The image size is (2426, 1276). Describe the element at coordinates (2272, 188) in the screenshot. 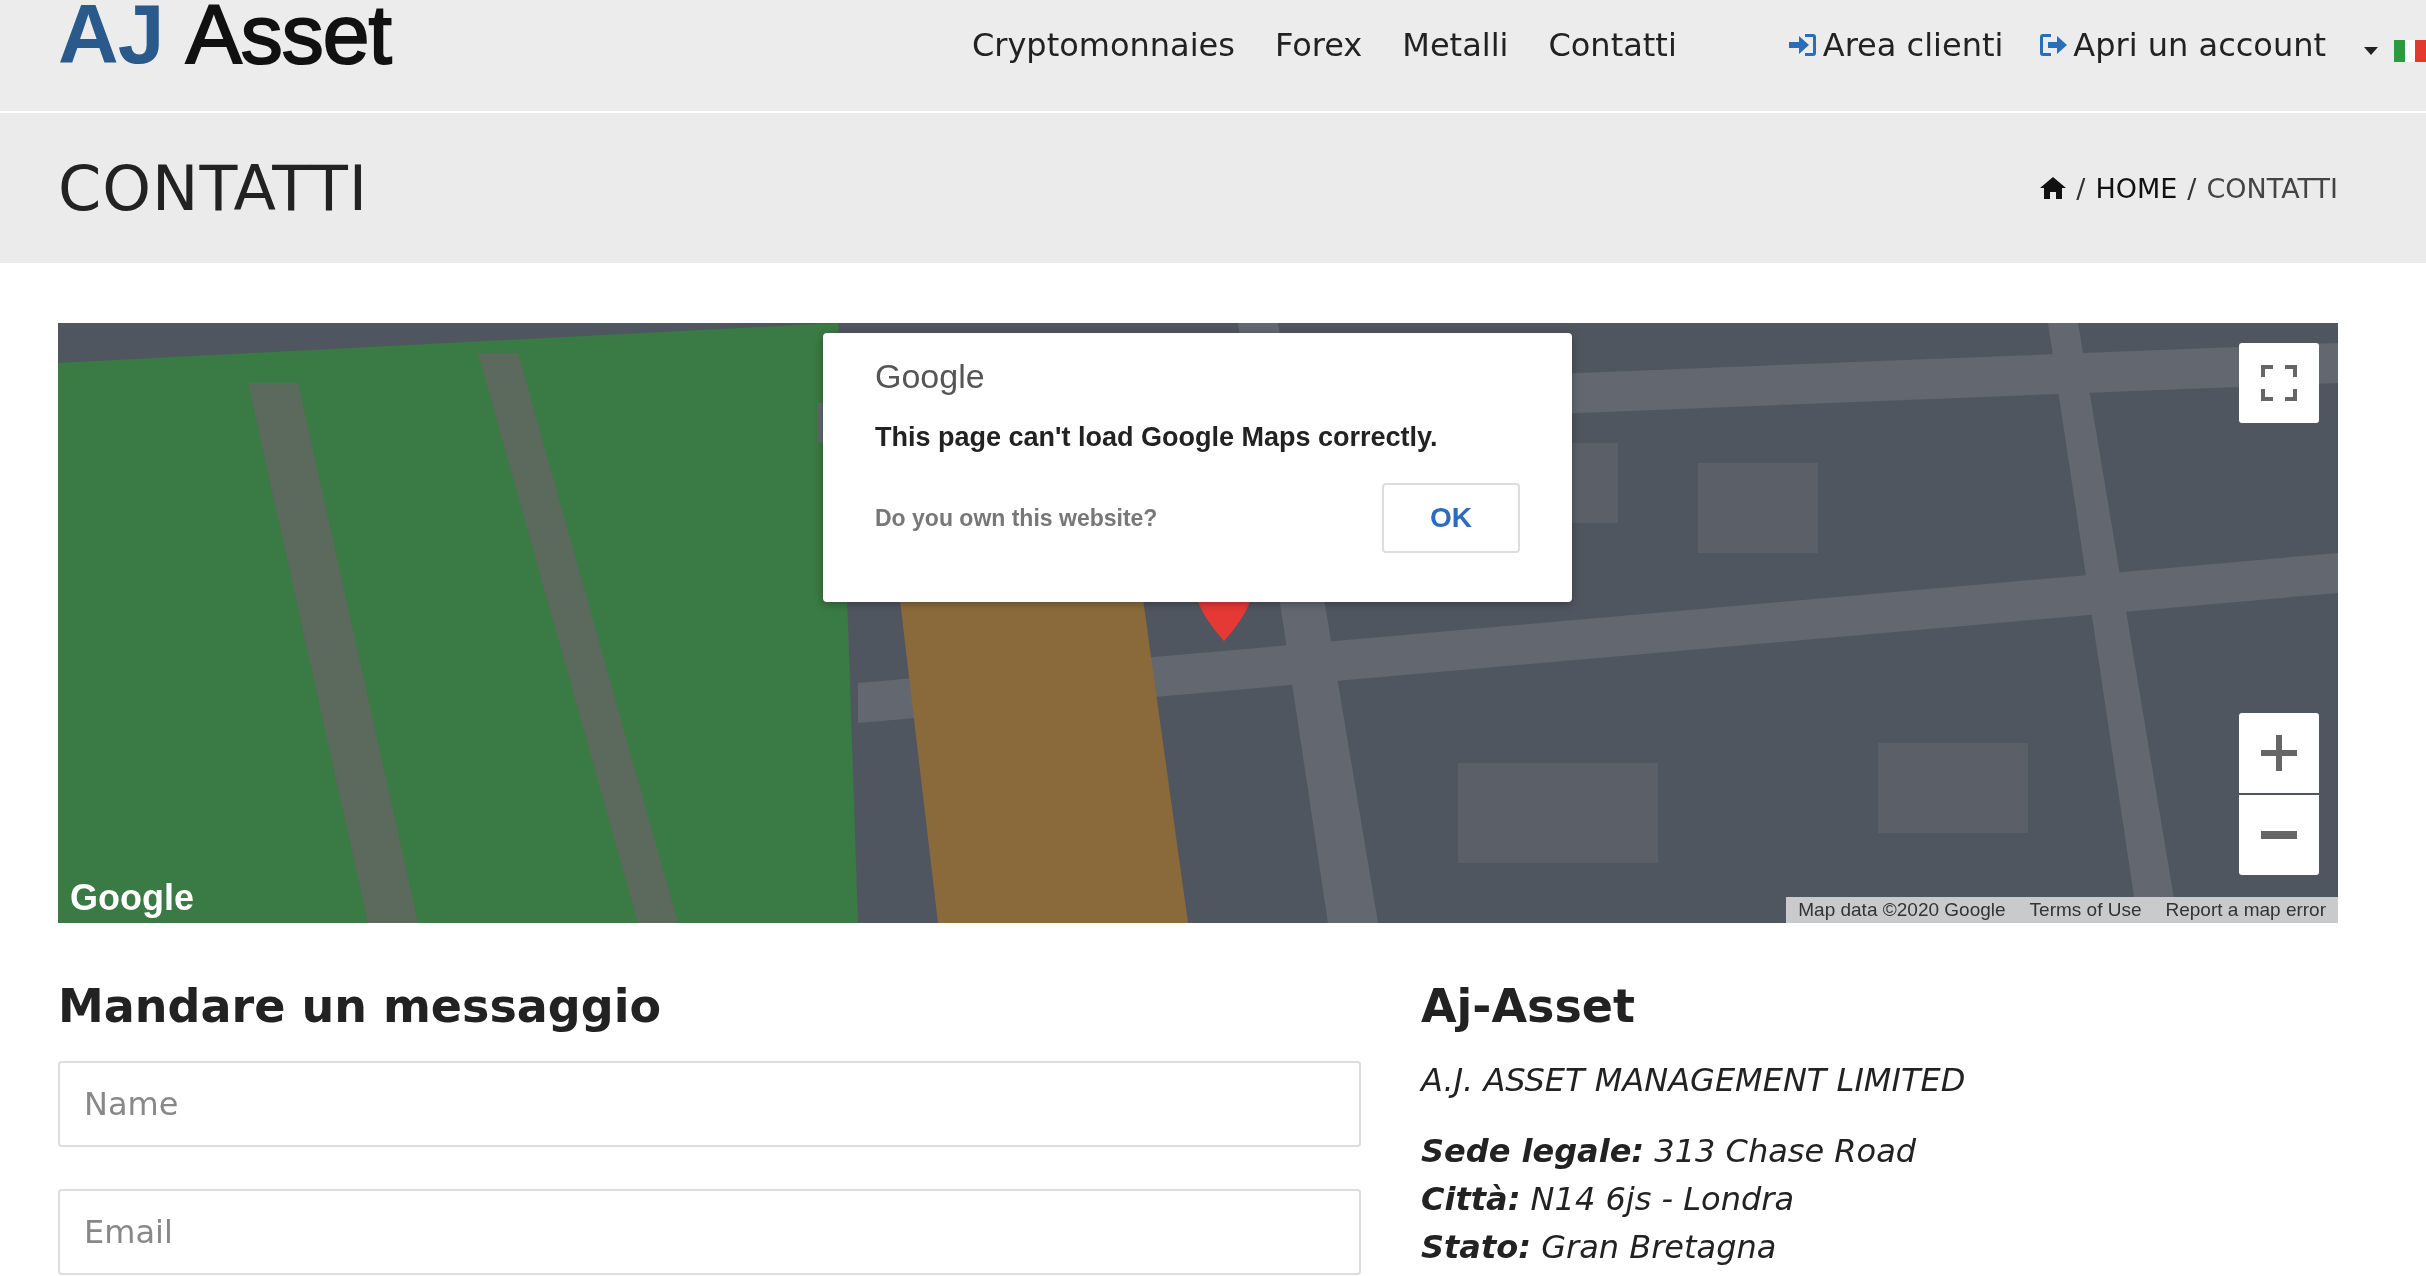

I see `breadcrumb-link: CONTATTI` at that location.